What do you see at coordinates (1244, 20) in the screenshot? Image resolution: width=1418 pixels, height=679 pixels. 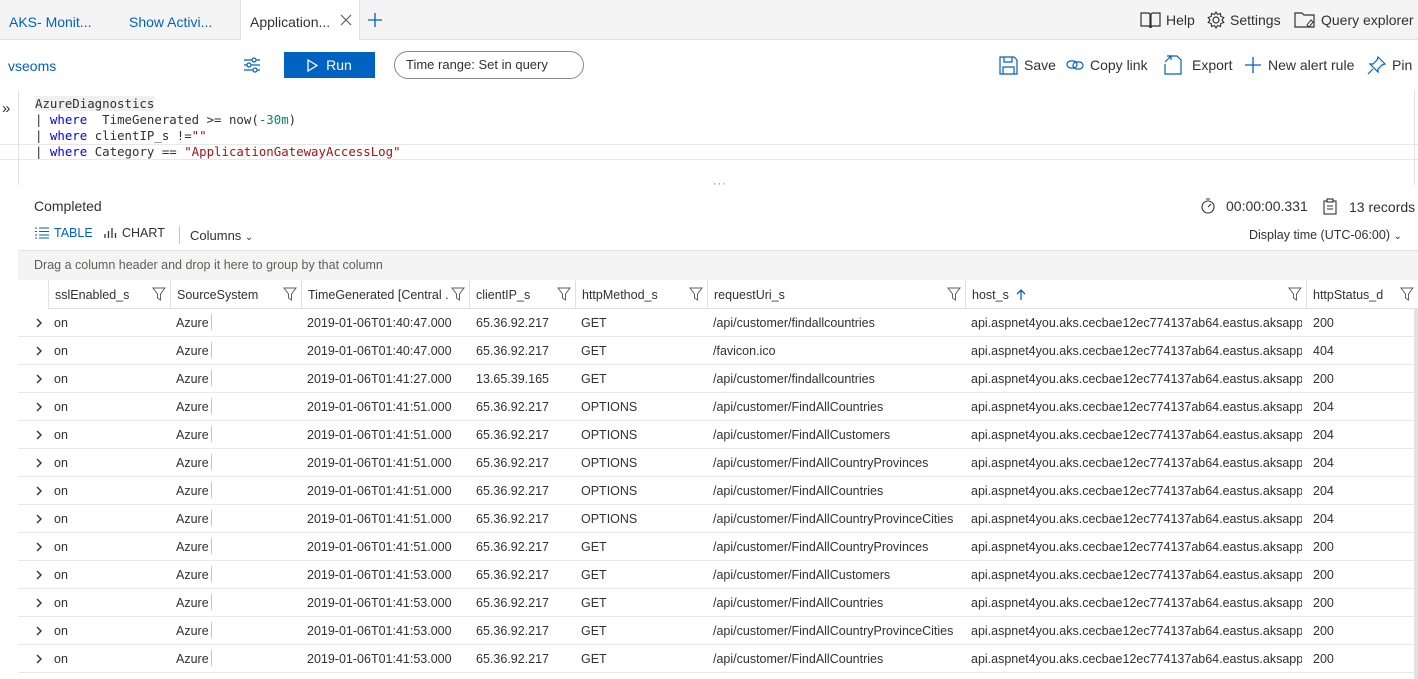 I see `settings-button: Settings` at bounding box center [1244, 20].